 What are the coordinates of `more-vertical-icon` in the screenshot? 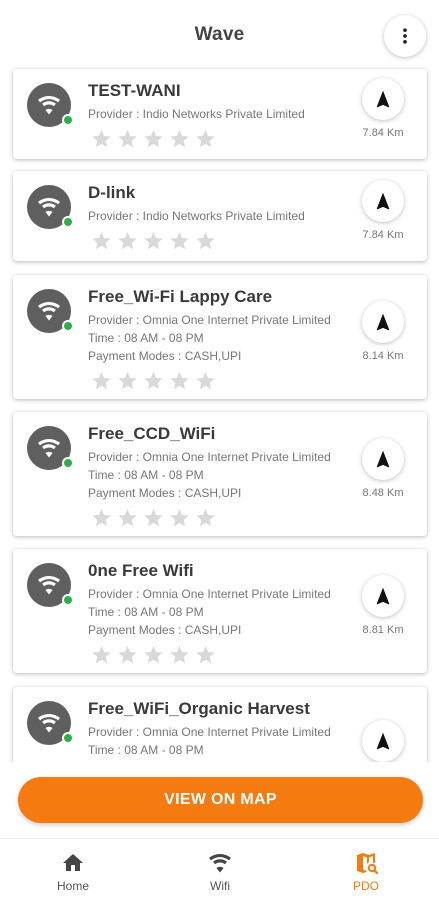 It's located at (405, 36).